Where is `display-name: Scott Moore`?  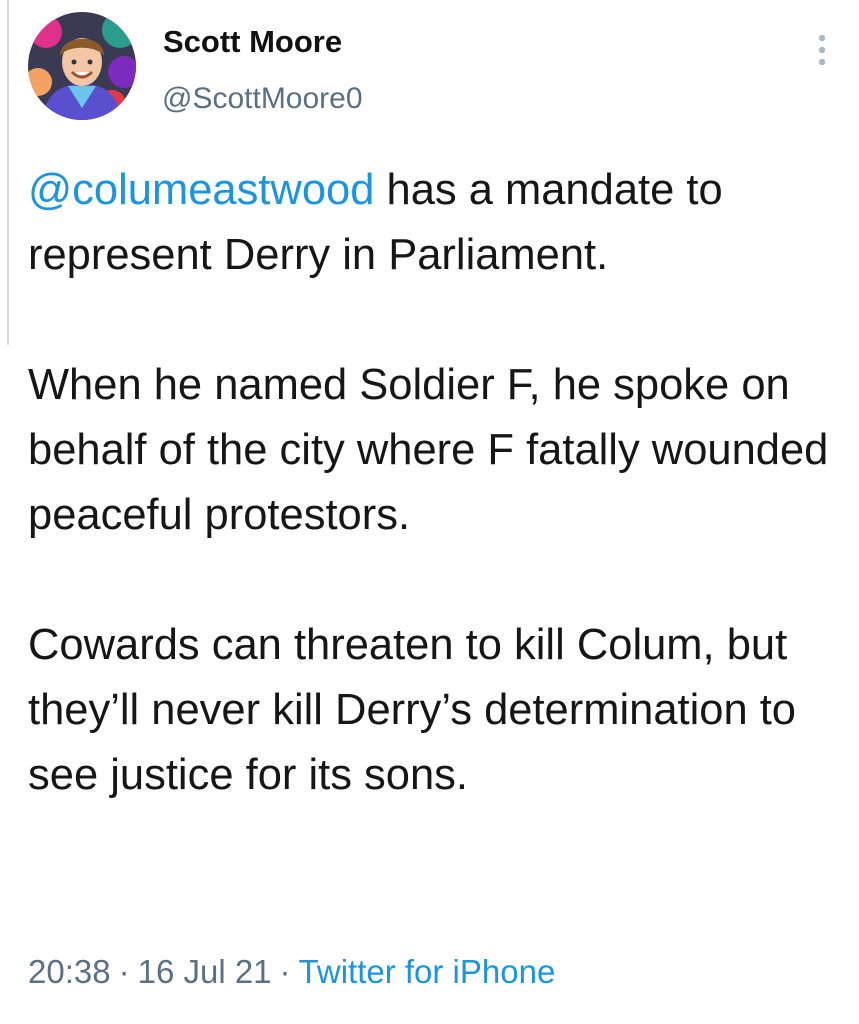 display-name: Scott Moore is located at coordinates (252, 42).